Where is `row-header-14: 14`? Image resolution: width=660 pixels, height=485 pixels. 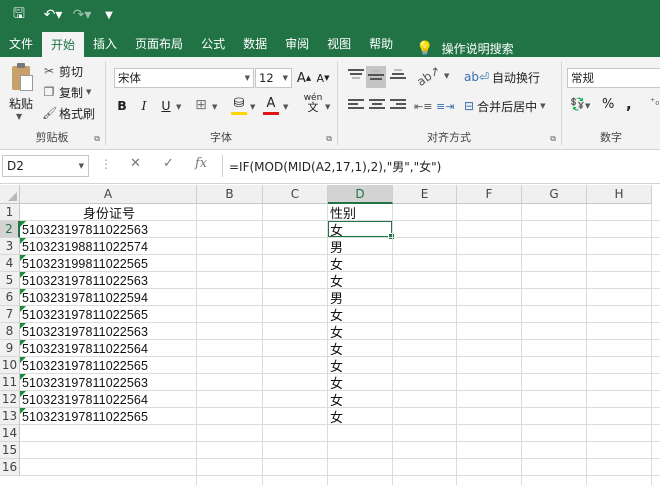 row-header-14: 14 is located at coordinates (10, 433).